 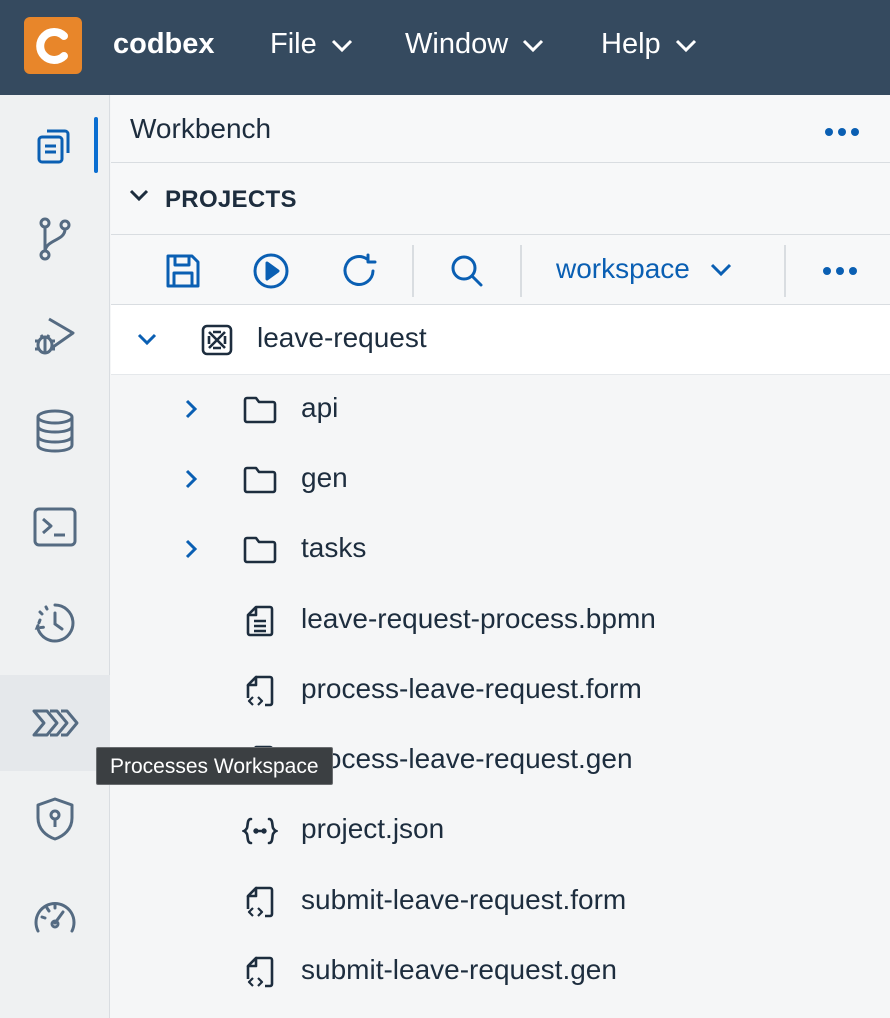 I want to click on tree-item-file: leave-request-process.bpmn, so click(x=500, y=621).